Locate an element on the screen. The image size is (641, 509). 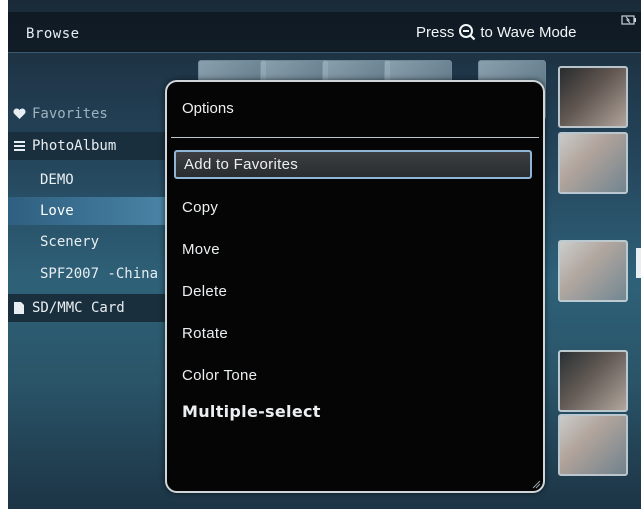
sidebar-item-favorites: Favorites is located at coordinates (93, 114).